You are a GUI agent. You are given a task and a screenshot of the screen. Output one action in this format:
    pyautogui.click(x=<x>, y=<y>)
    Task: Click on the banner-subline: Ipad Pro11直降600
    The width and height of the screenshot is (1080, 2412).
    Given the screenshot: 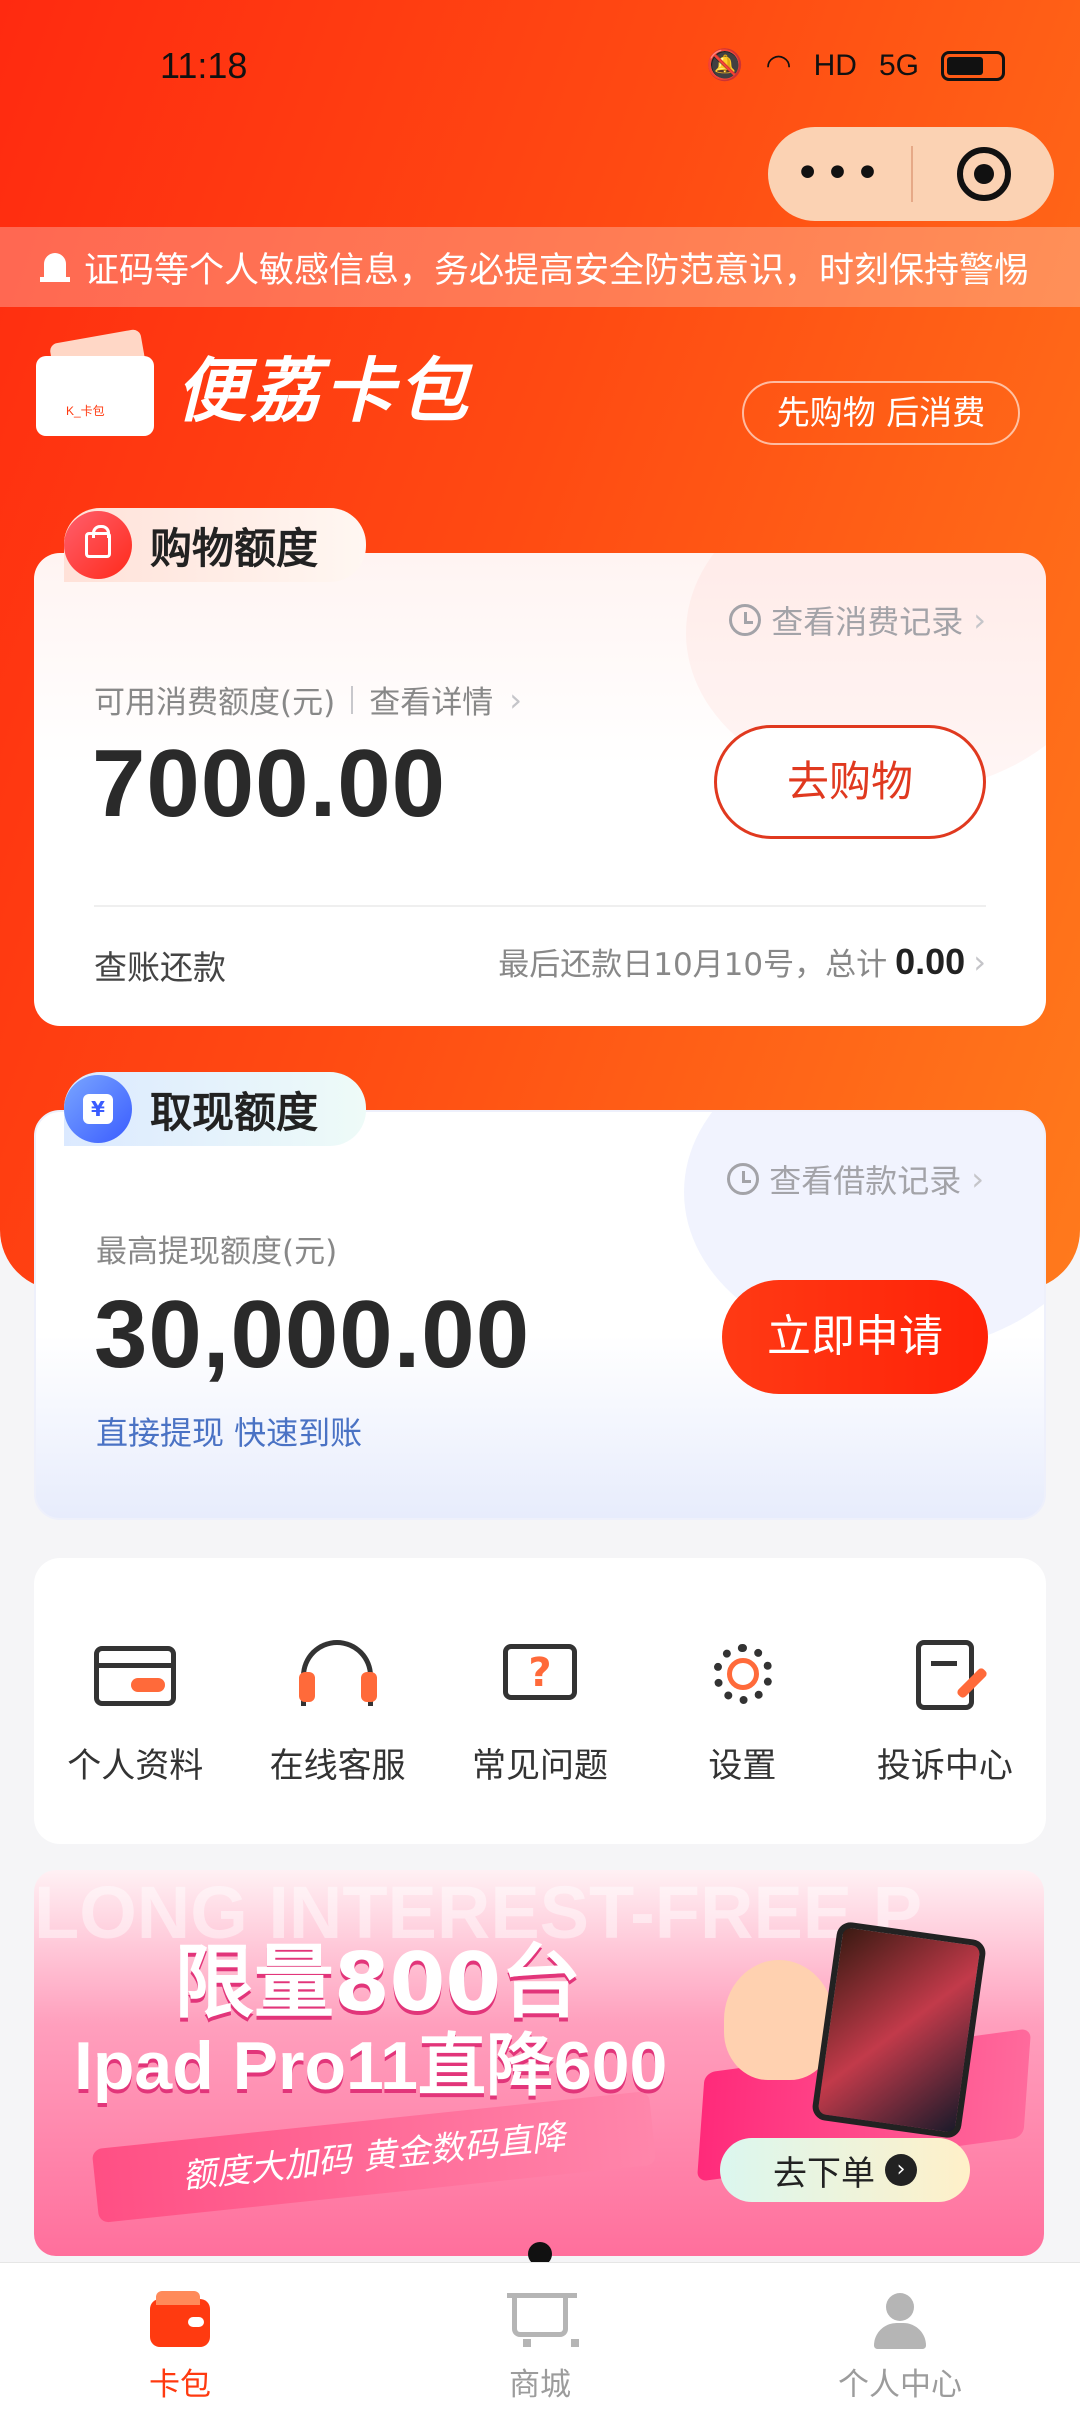 What is the action you would take?
    pyautogui.click(x=371, y=2066)
    